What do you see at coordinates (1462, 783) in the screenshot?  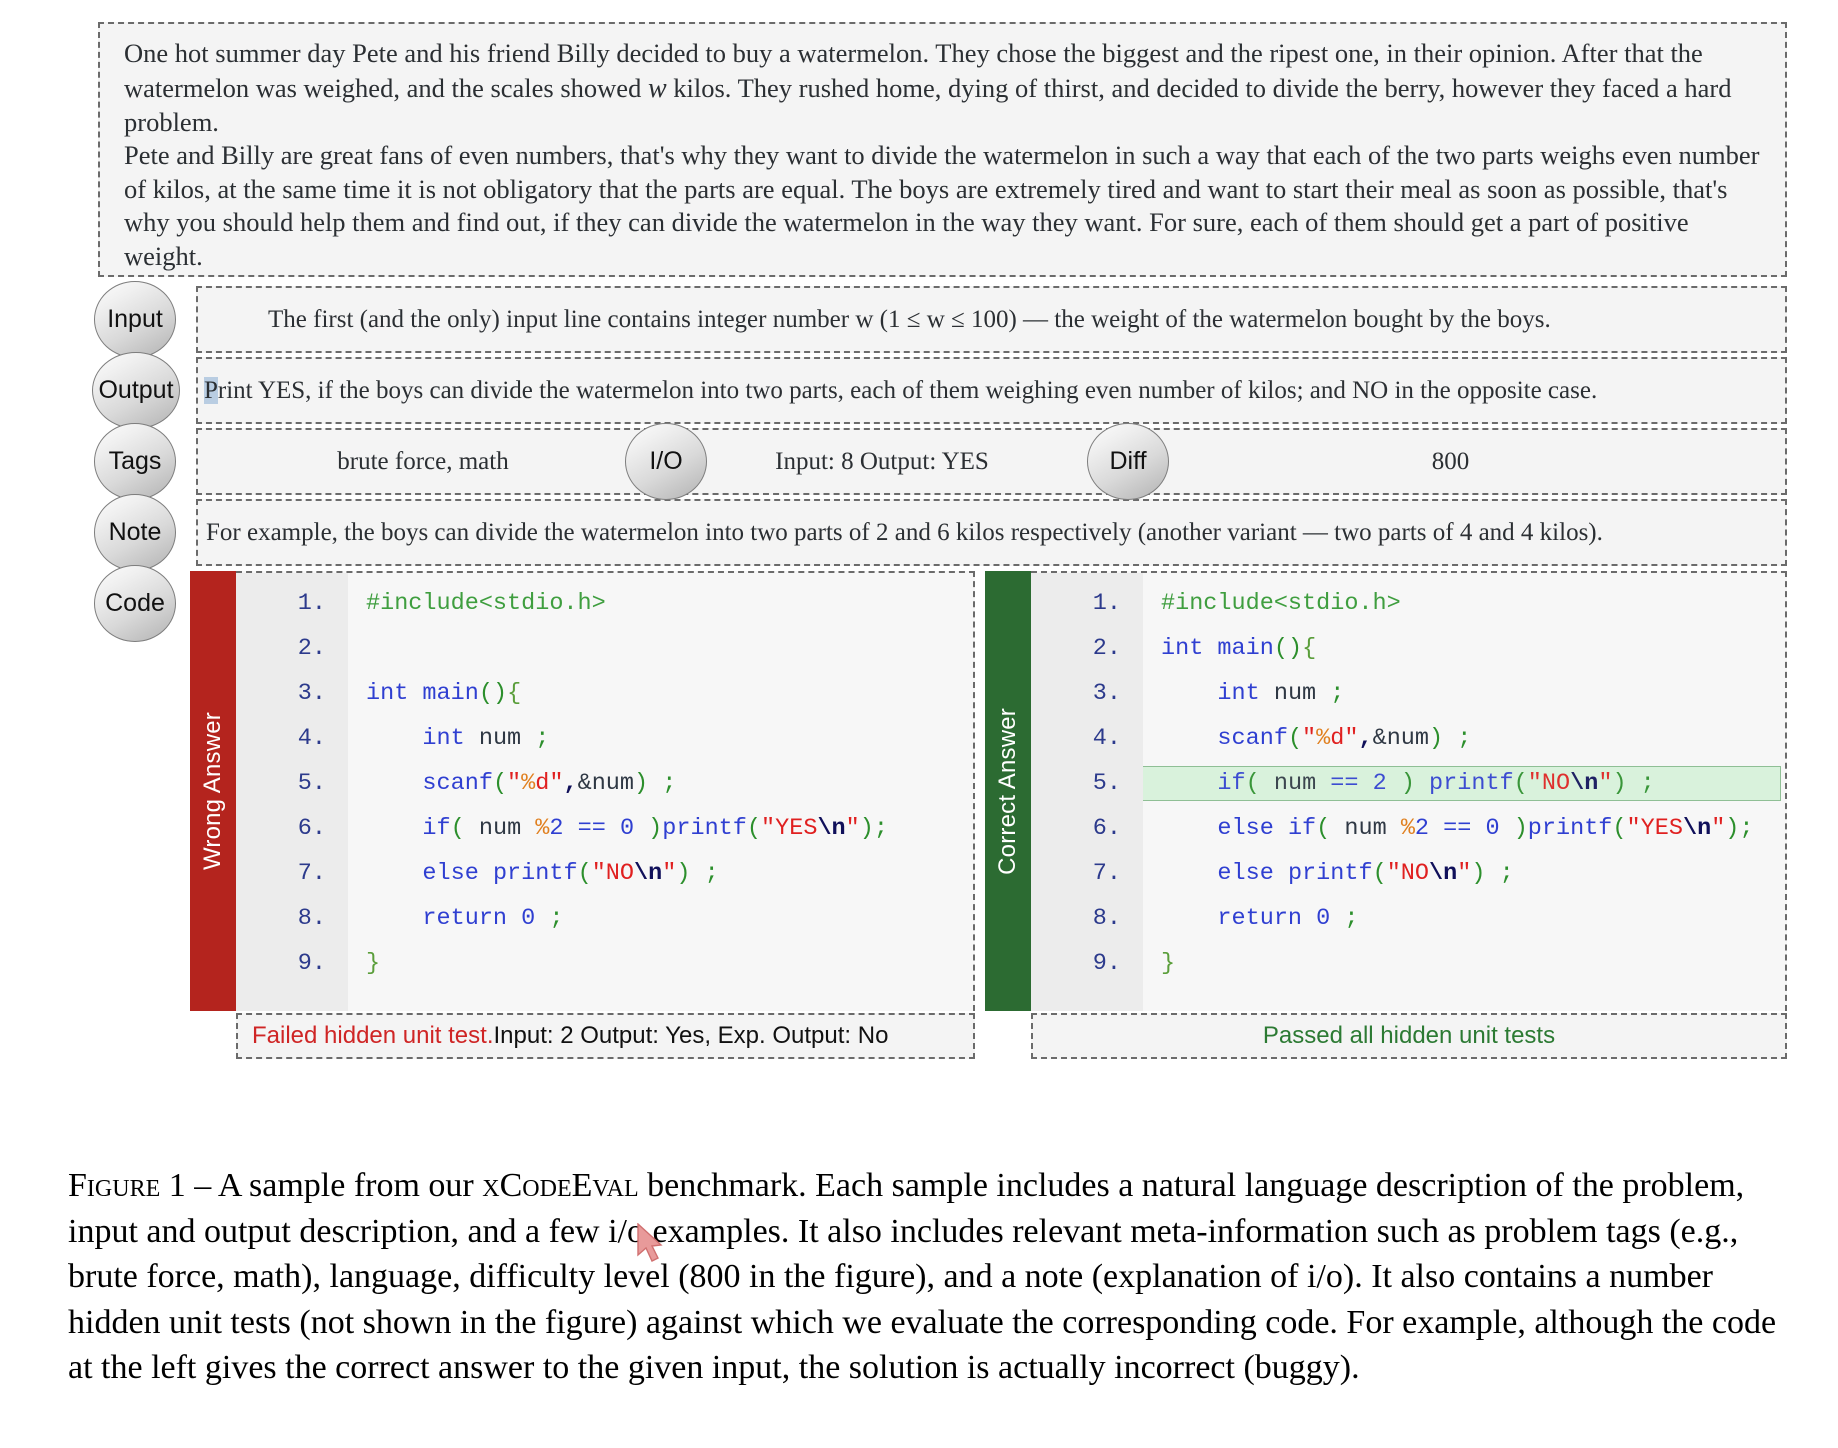 I see `code-line-content: if( num == 2 ) printf("NO\n") ;` at bounding box center [1462, 783].